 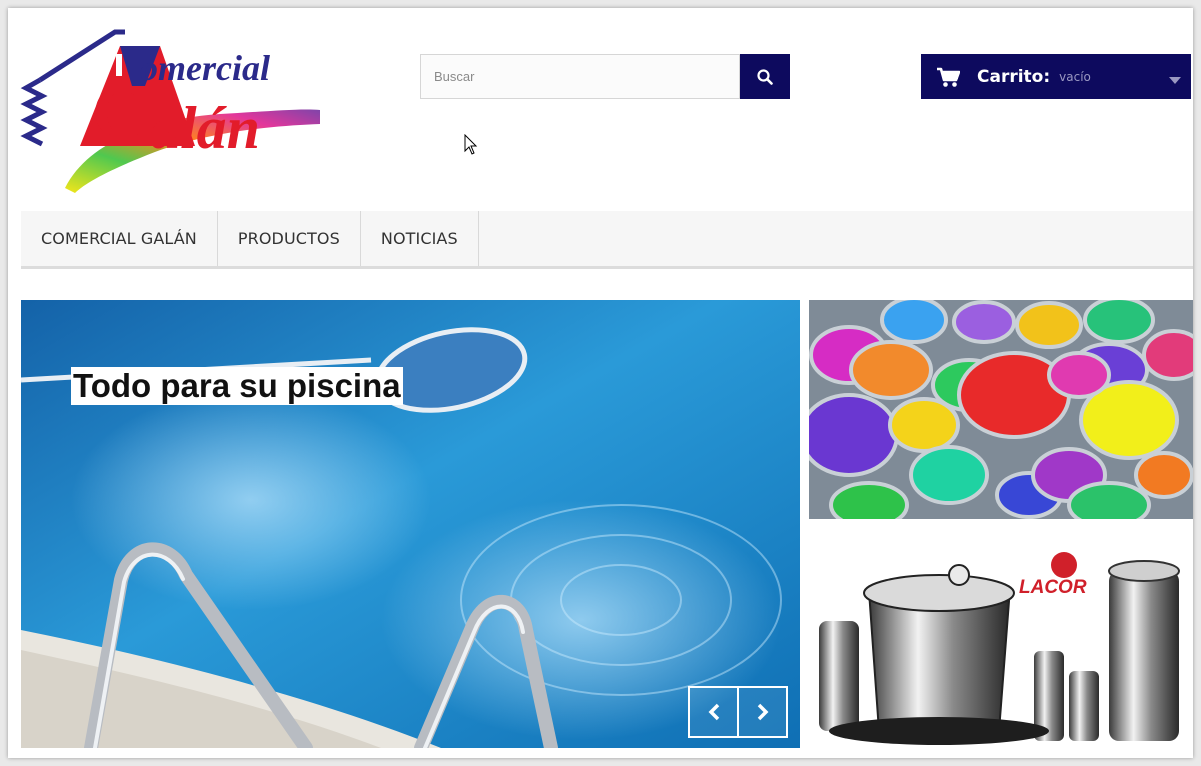 I want to click on cart-button: Carrito: vacío, so click(x=1056, y=76).